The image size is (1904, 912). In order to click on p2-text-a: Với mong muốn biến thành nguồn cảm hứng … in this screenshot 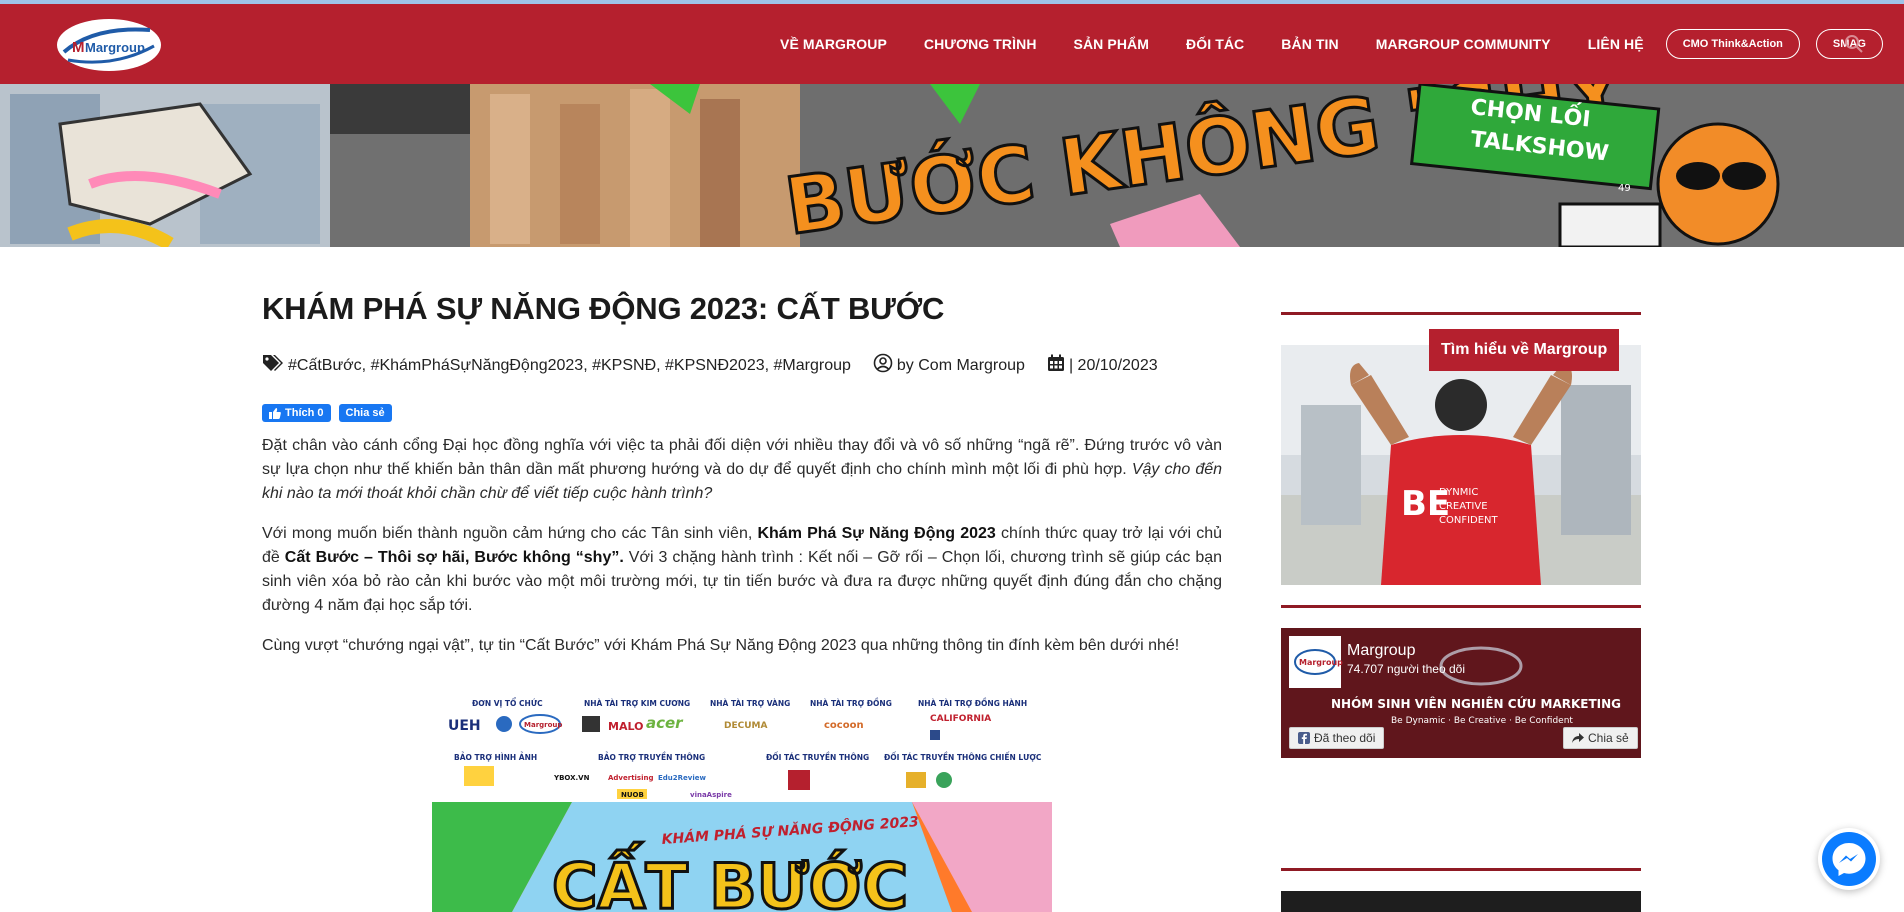, I will do `click(507, 534)`.